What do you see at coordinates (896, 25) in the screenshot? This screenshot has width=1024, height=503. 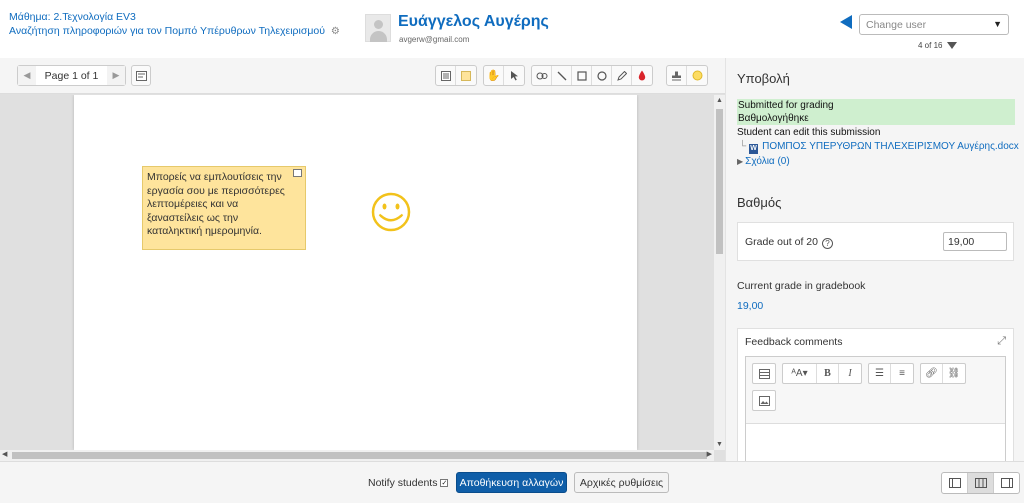 I see `change-user-placeholder: Change user` at bounding box center [896, 25].